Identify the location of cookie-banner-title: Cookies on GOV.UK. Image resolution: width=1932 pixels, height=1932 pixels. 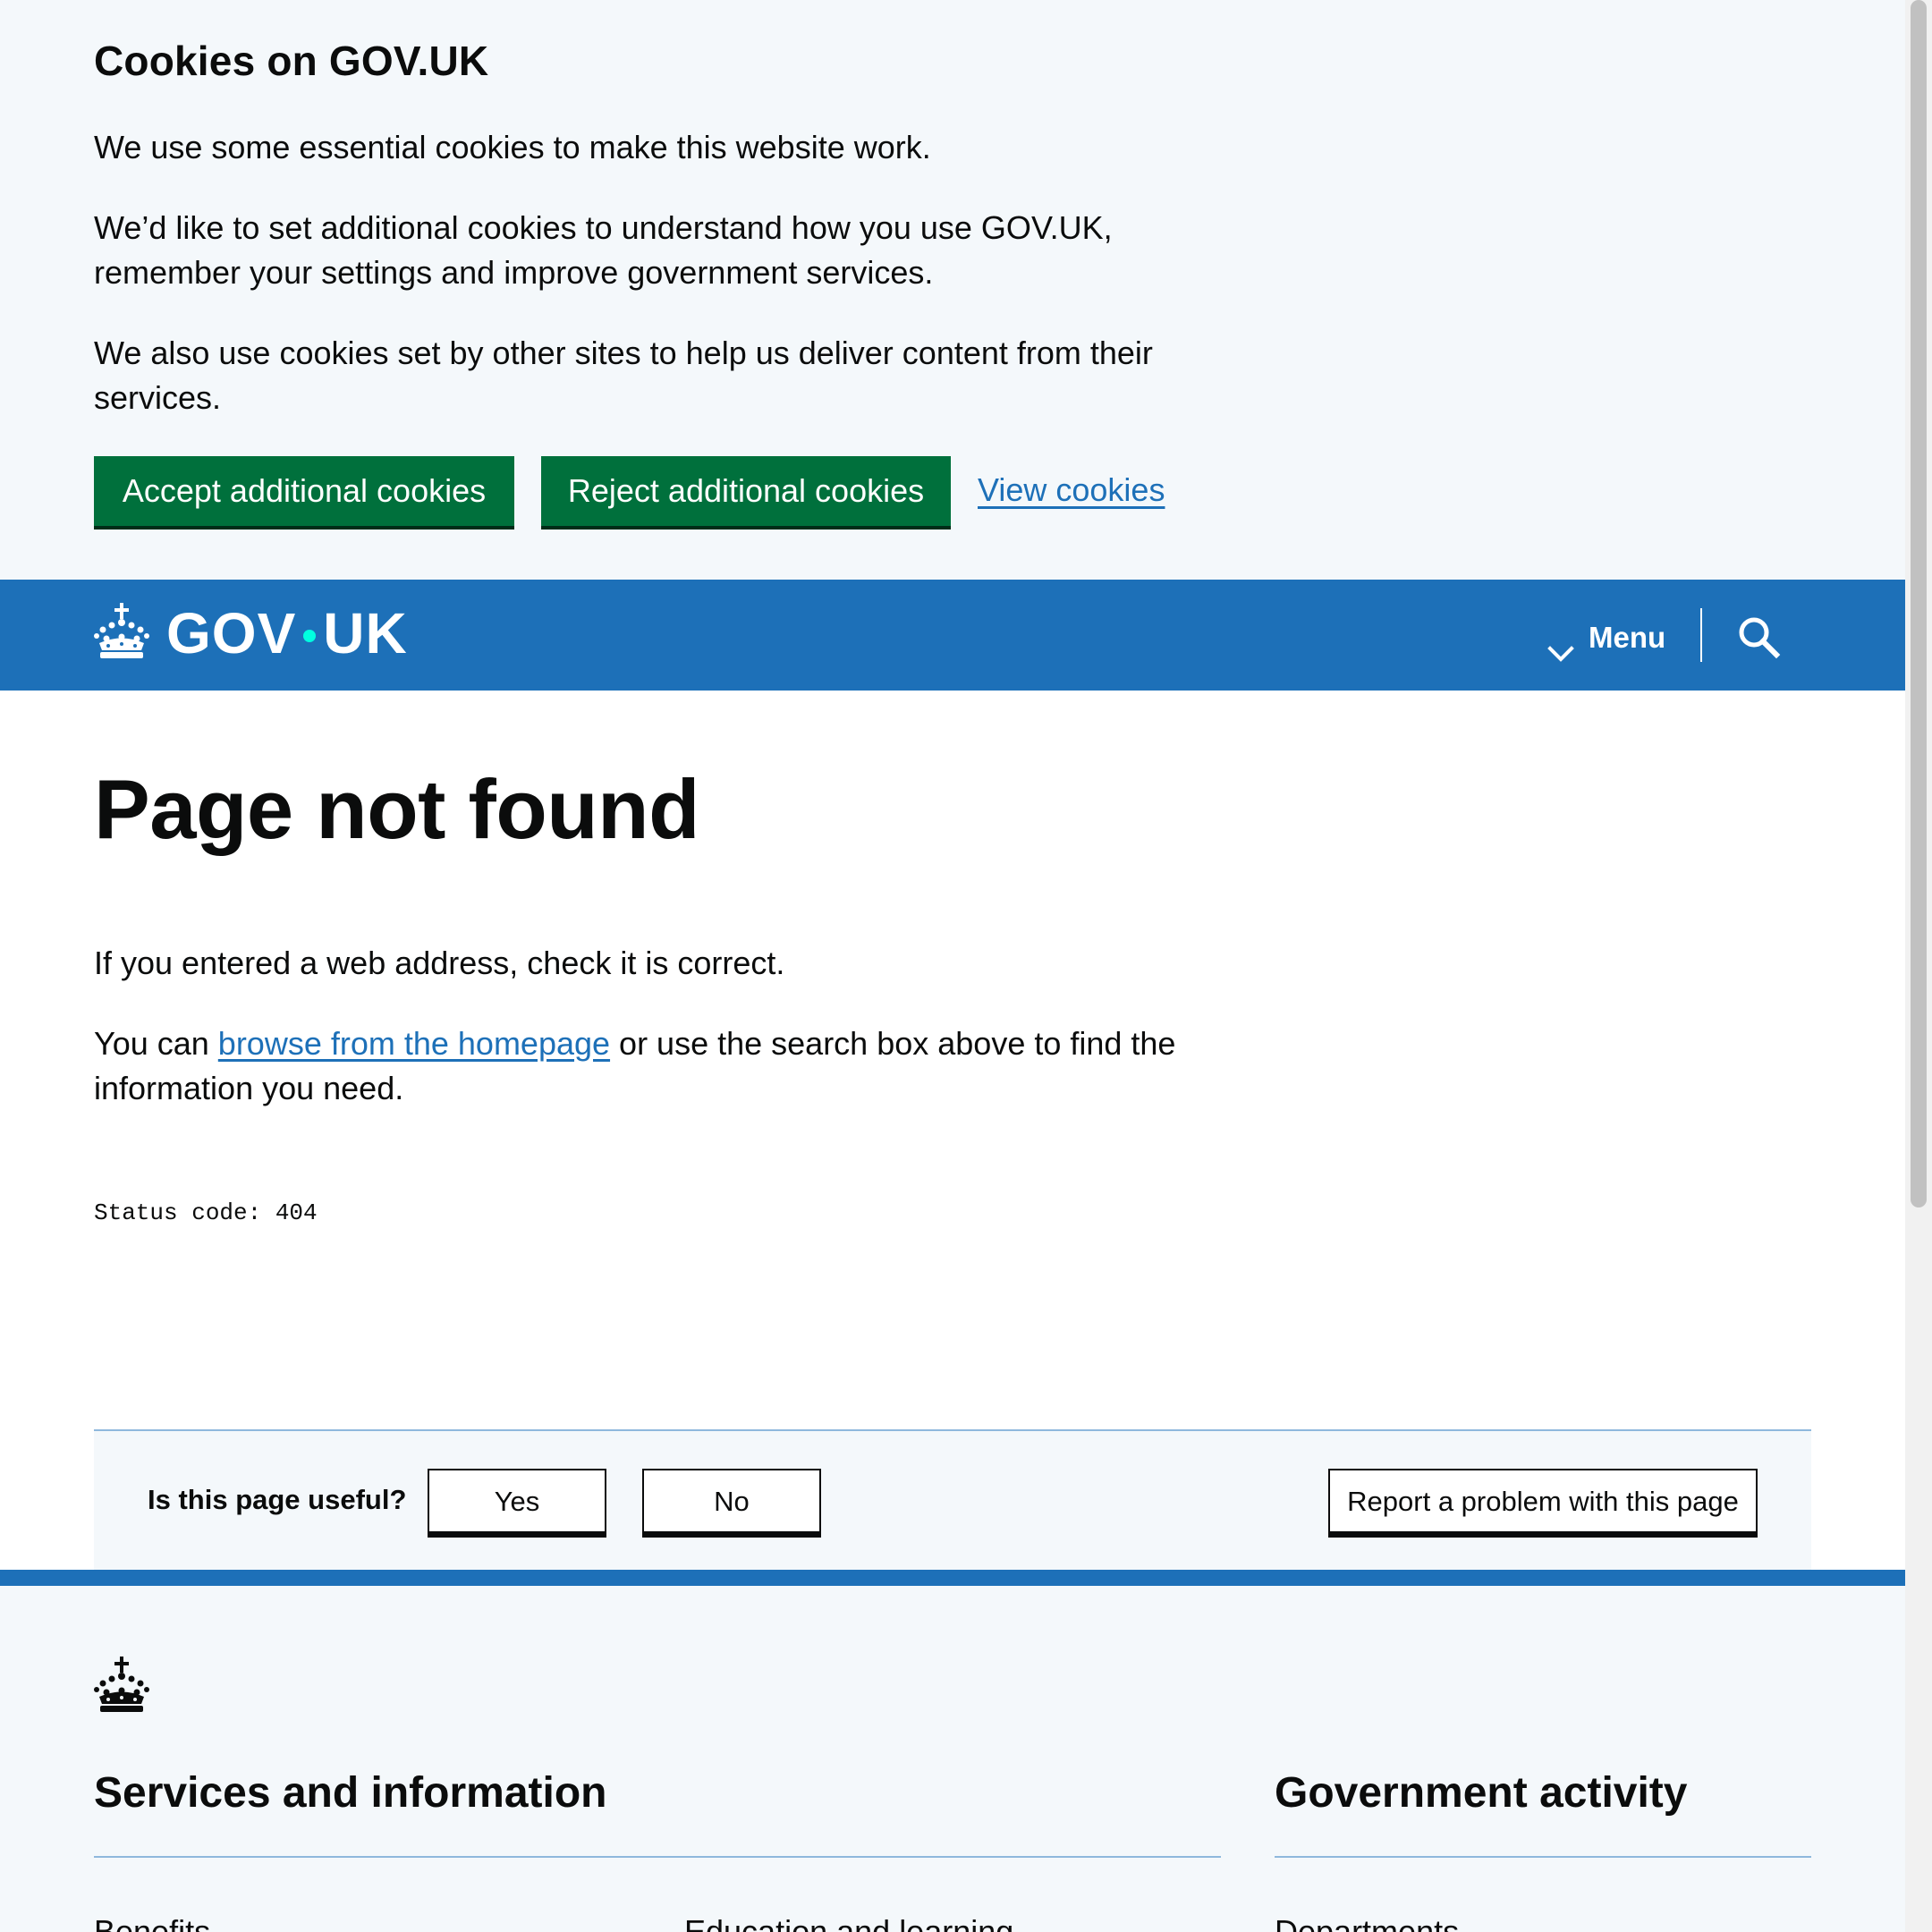
(291, 61).